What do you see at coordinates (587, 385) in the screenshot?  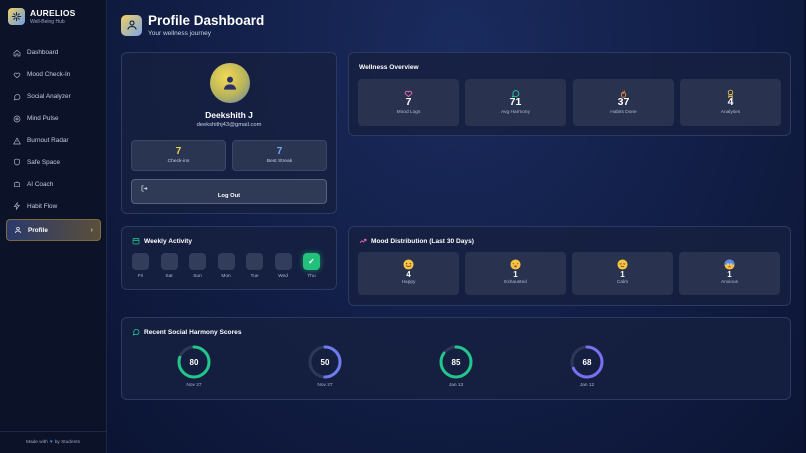 I see `harmony-score-date: Jan 12` at bounding box center [587, 385].